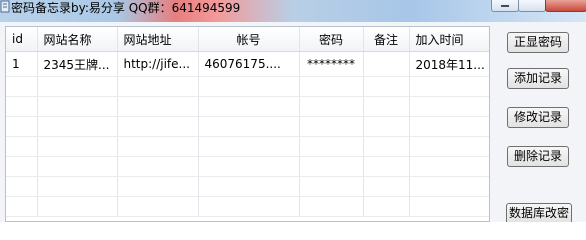 This screenshot has height=240, width=586. I want to click on cell-id: 1, so click(22, 64).